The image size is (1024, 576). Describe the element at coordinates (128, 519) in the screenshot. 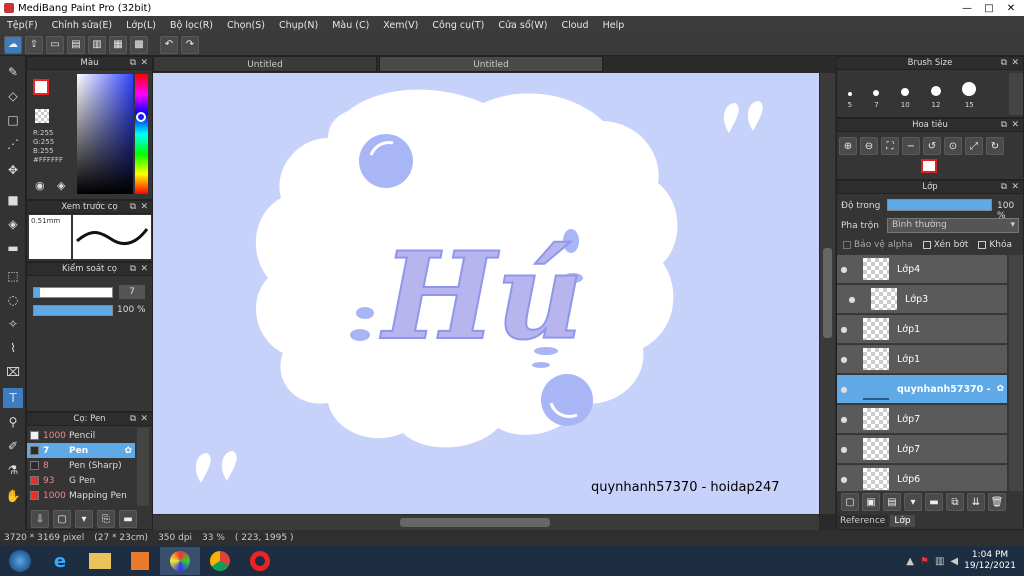

I see `folder-icon: ▬` at that location.